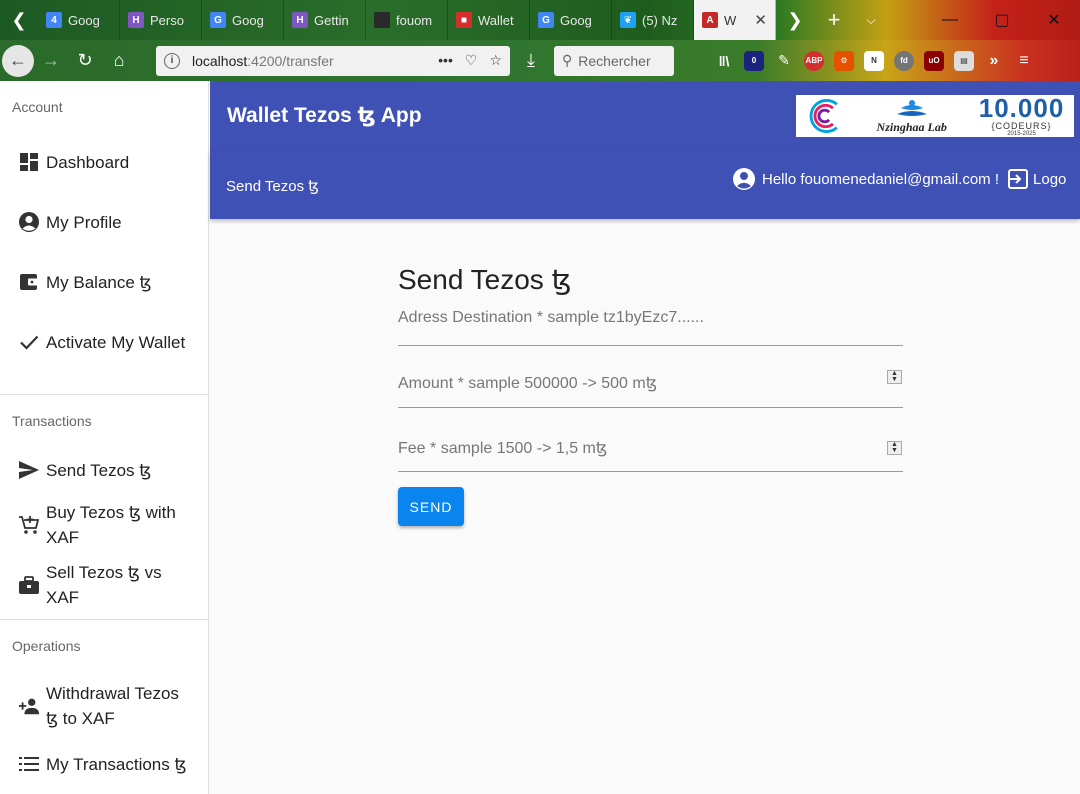  Describe the element at coordinates (325, 20) in the screenshot. I see `browser-tab: H Gettin` at that location.